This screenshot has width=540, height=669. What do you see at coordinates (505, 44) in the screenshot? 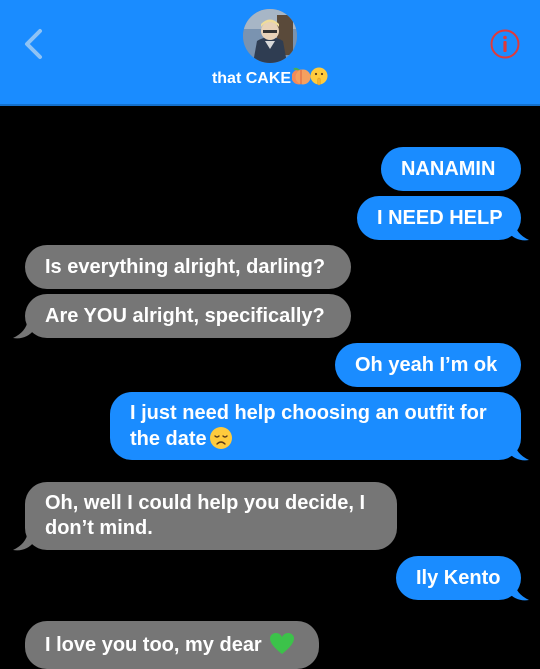
I see `info-icon` at bounding box center [505, 44].